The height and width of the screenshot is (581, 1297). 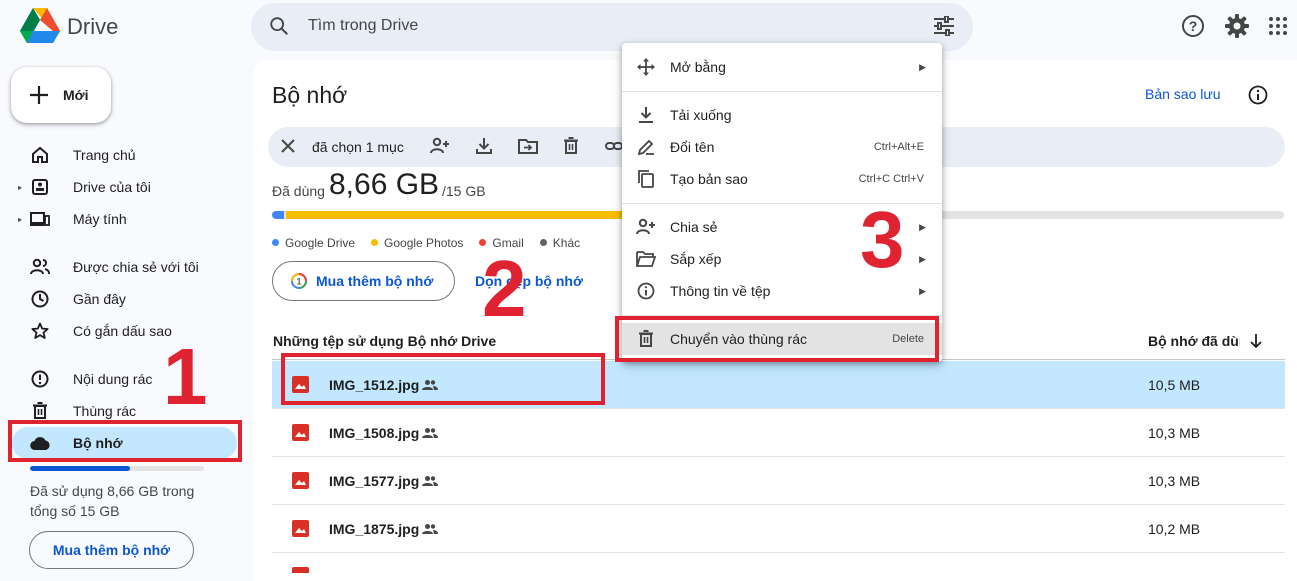 I want to click on sidebar-item-label: Trang chủ, so click(x=104, y=155).